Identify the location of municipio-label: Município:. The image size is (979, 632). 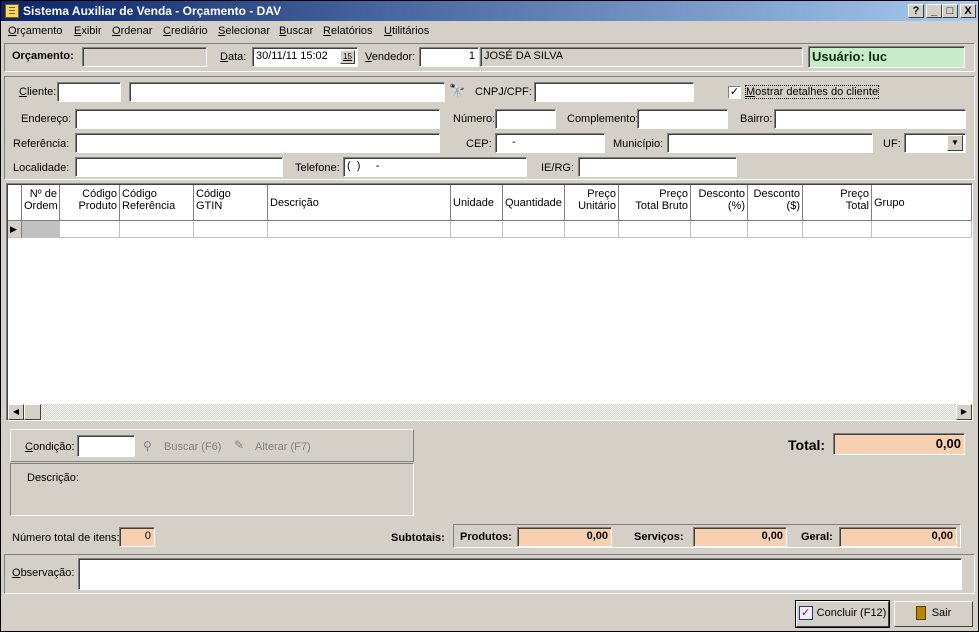
(638, 144).